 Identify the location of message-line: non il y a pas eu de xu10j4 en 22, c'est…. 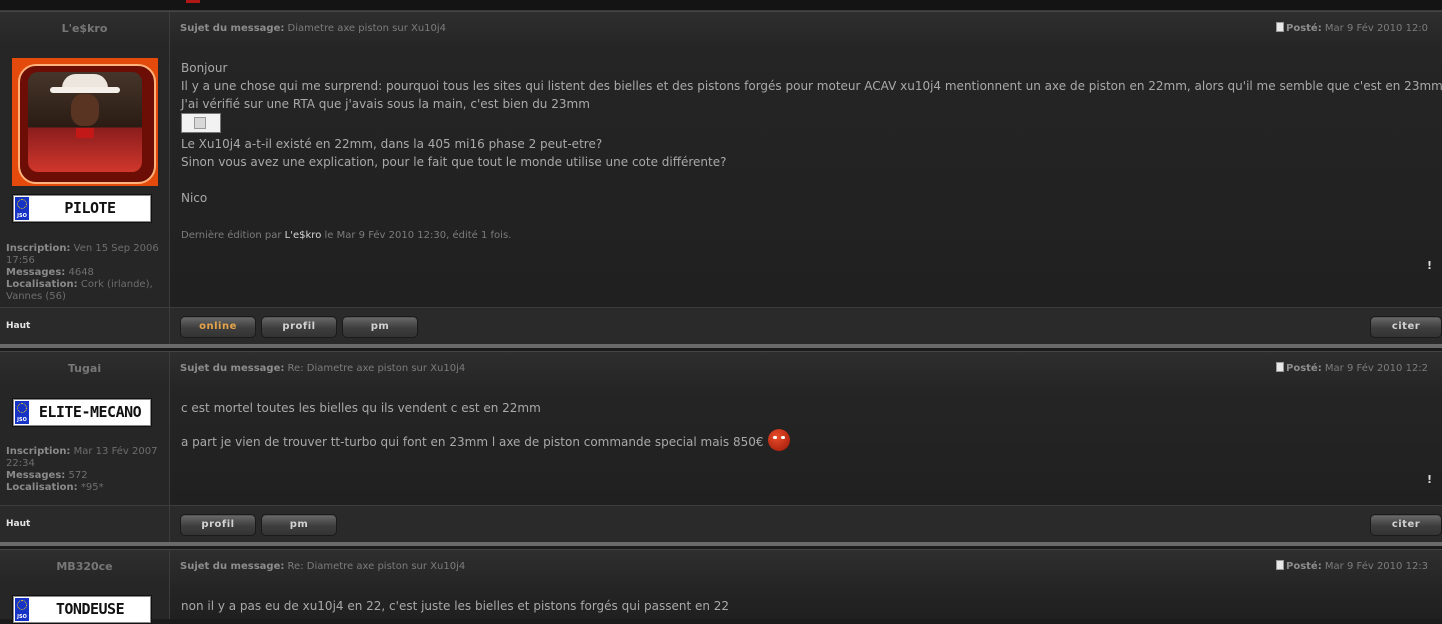
(455, 606).